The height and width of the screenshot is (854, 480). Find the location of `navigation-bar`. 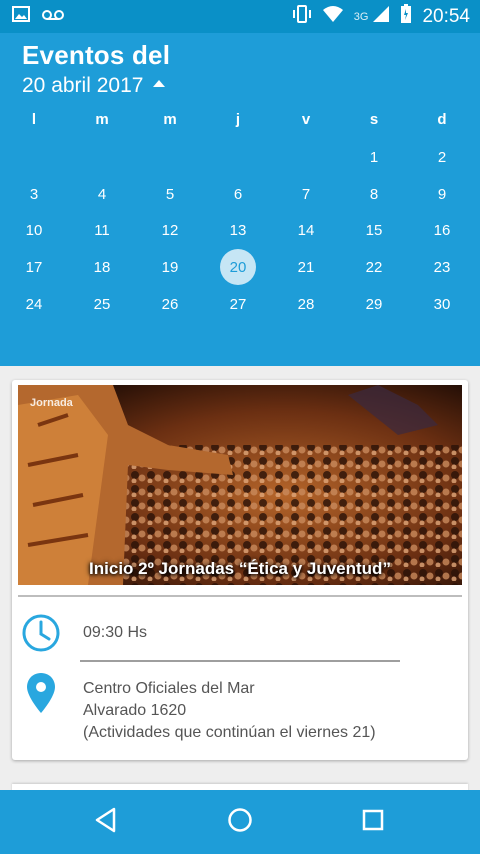

navigation-bar is located at coordinates (240, 822).